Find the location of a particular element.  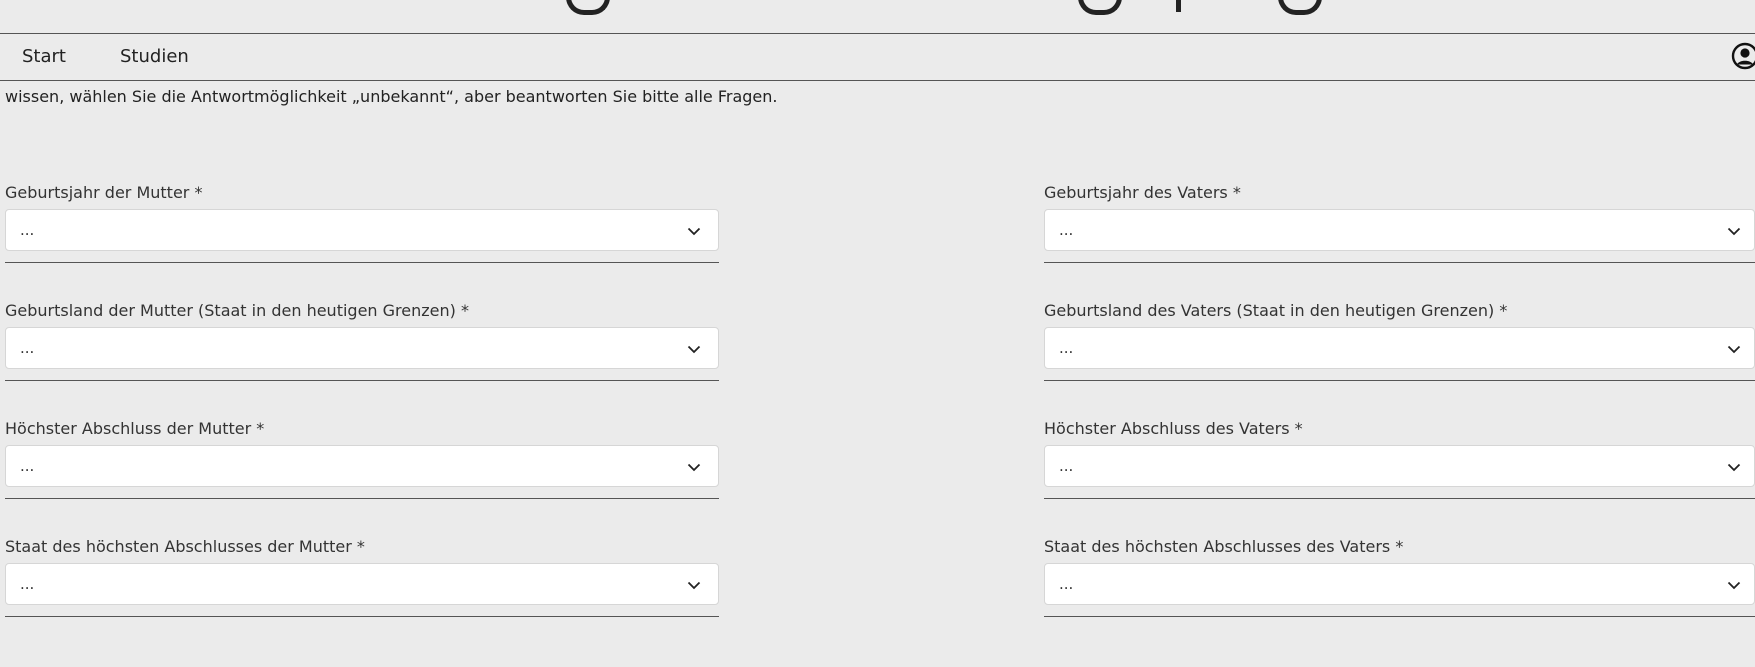

top-navbar: Start Studien is located at coordinates (877, 57).